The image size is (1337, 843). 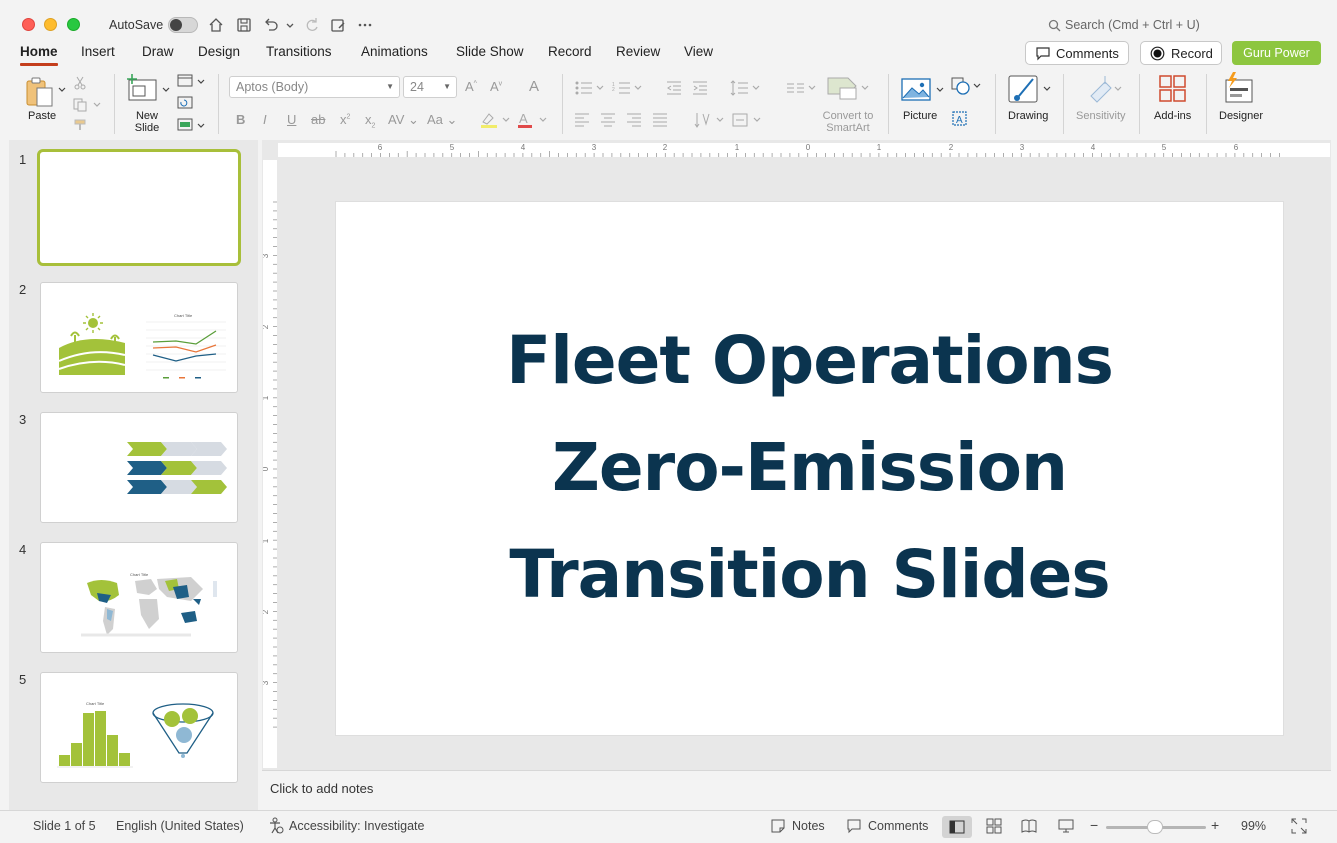 What do you see at coordinates (240, 119) in the screenshot?
I see `bold-icon: B` at bounding box center [240, 119].